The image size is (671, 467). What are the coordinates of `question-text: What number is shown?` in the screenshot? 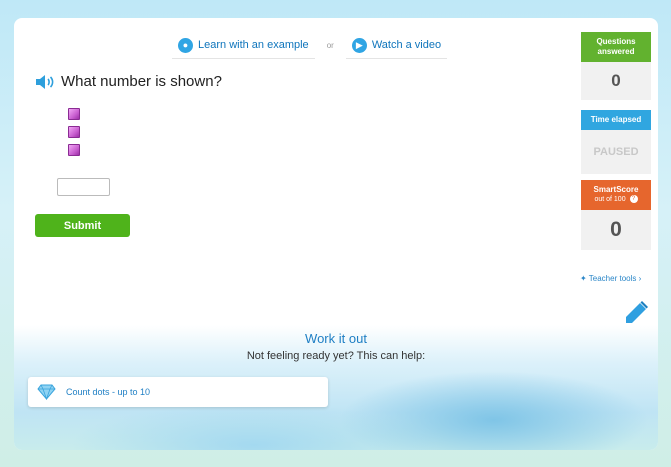 It's located at (141, 81).